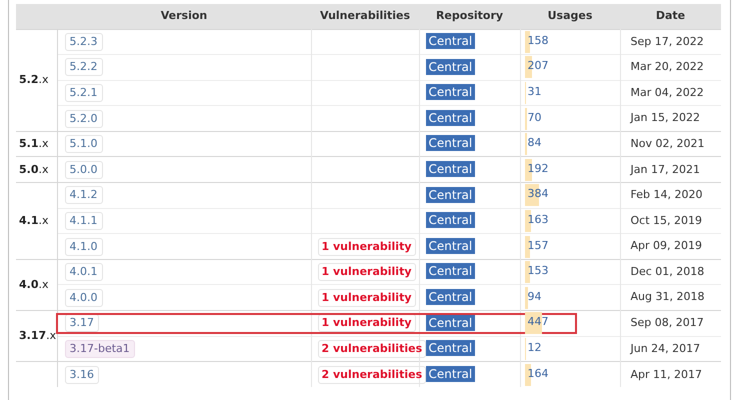  I want to click on release-date: Aug 31, 2018, so click(667, 297).